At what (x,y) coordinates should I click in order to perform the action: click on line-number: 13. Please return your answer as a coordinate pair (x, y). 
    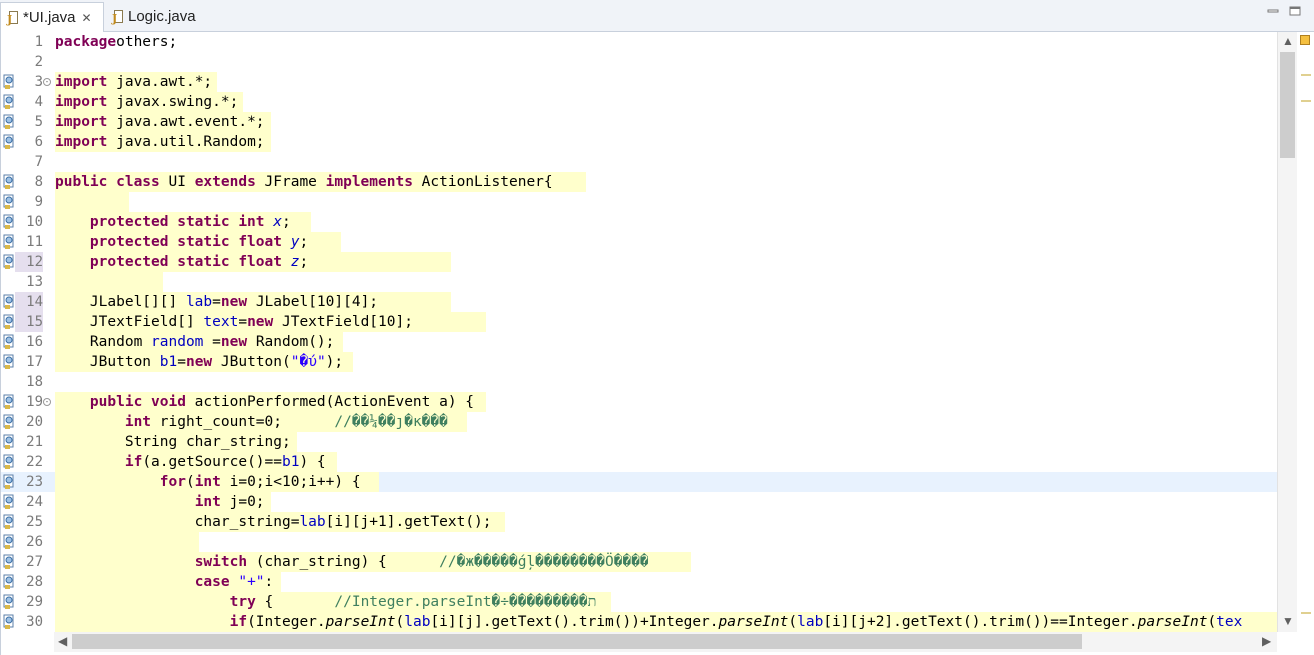
    Looking at the image, I should click on (34, 282).